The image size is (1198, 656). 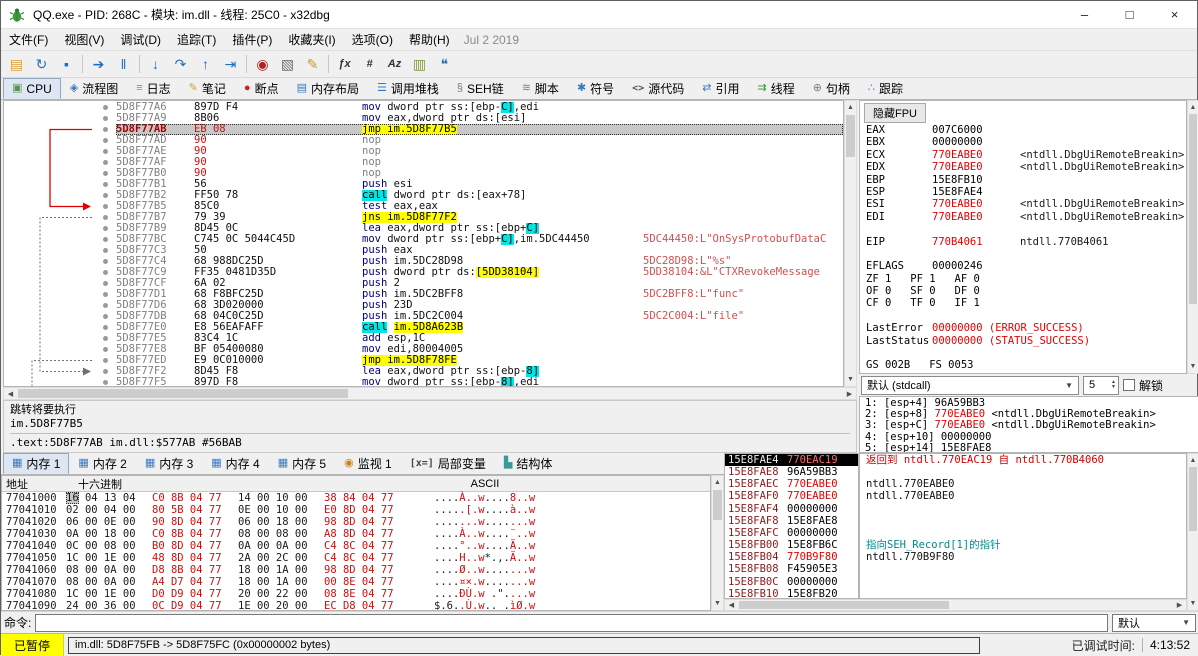 I want to click on open-file-button: ▤, so click(x=16, y=64).